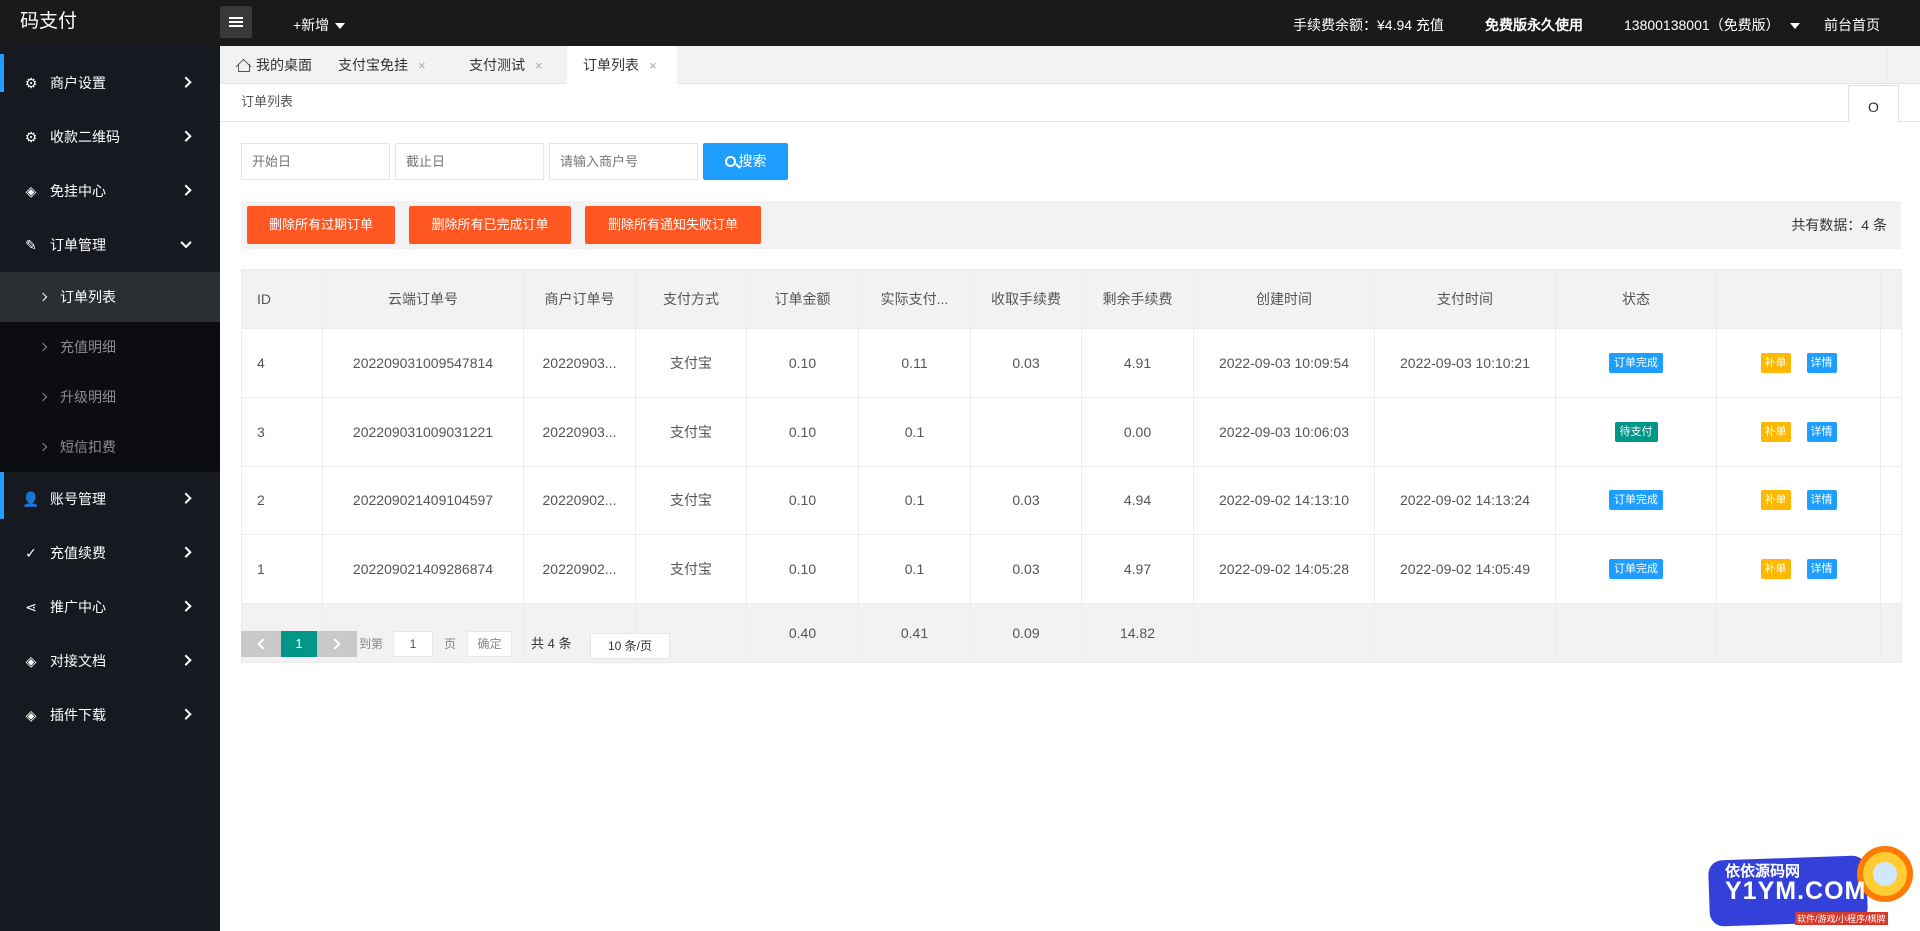 This screenshot has width=1920, height=931. I want to click on delete-completed-button: 删除所有已完成订单, so click(490, 225).